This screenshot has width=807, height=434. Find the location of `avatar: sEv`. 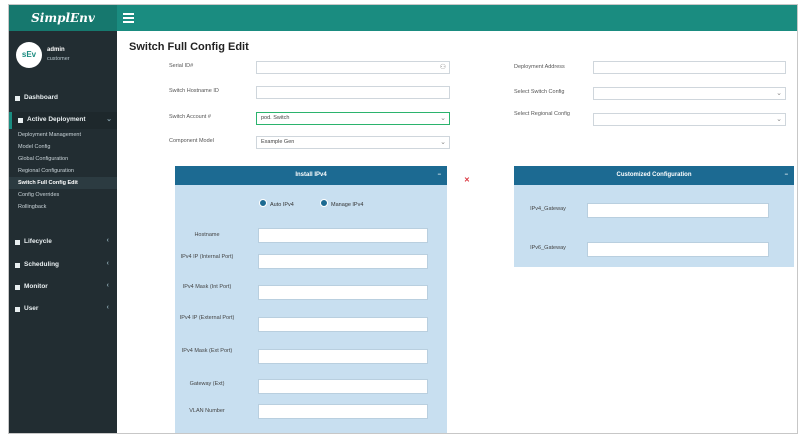

avatar: sEv is located at coordinates (29, 55).